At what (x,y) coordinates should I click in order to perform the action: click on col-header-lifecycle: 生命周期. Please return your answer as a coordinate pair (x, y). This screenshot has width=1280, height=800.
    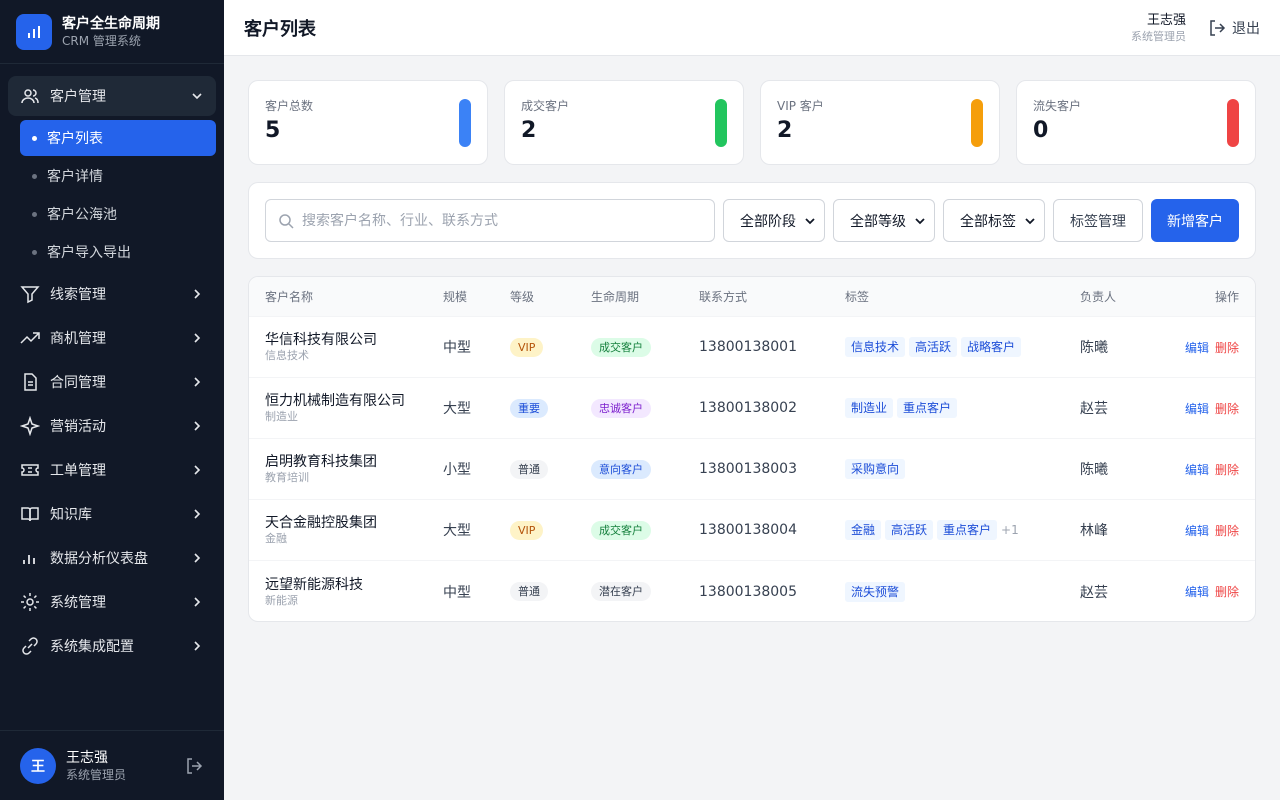
    Looking at the image, I should click on (615, 297).